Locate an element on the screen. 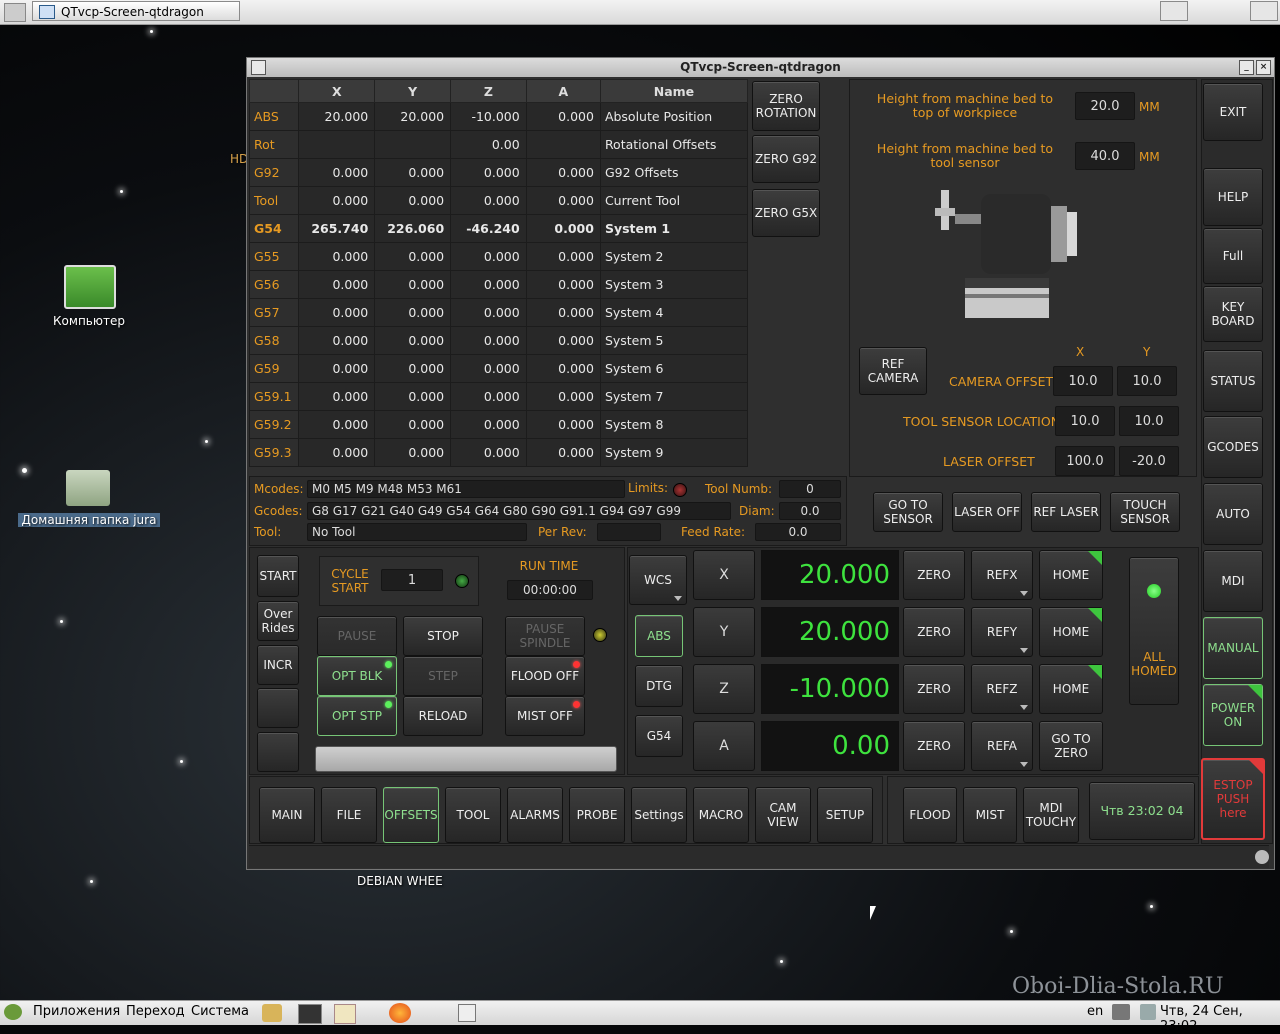 The image size is (1280, 1034). opt-blk-button: OPT BLK is located at coordinates (357, 676).